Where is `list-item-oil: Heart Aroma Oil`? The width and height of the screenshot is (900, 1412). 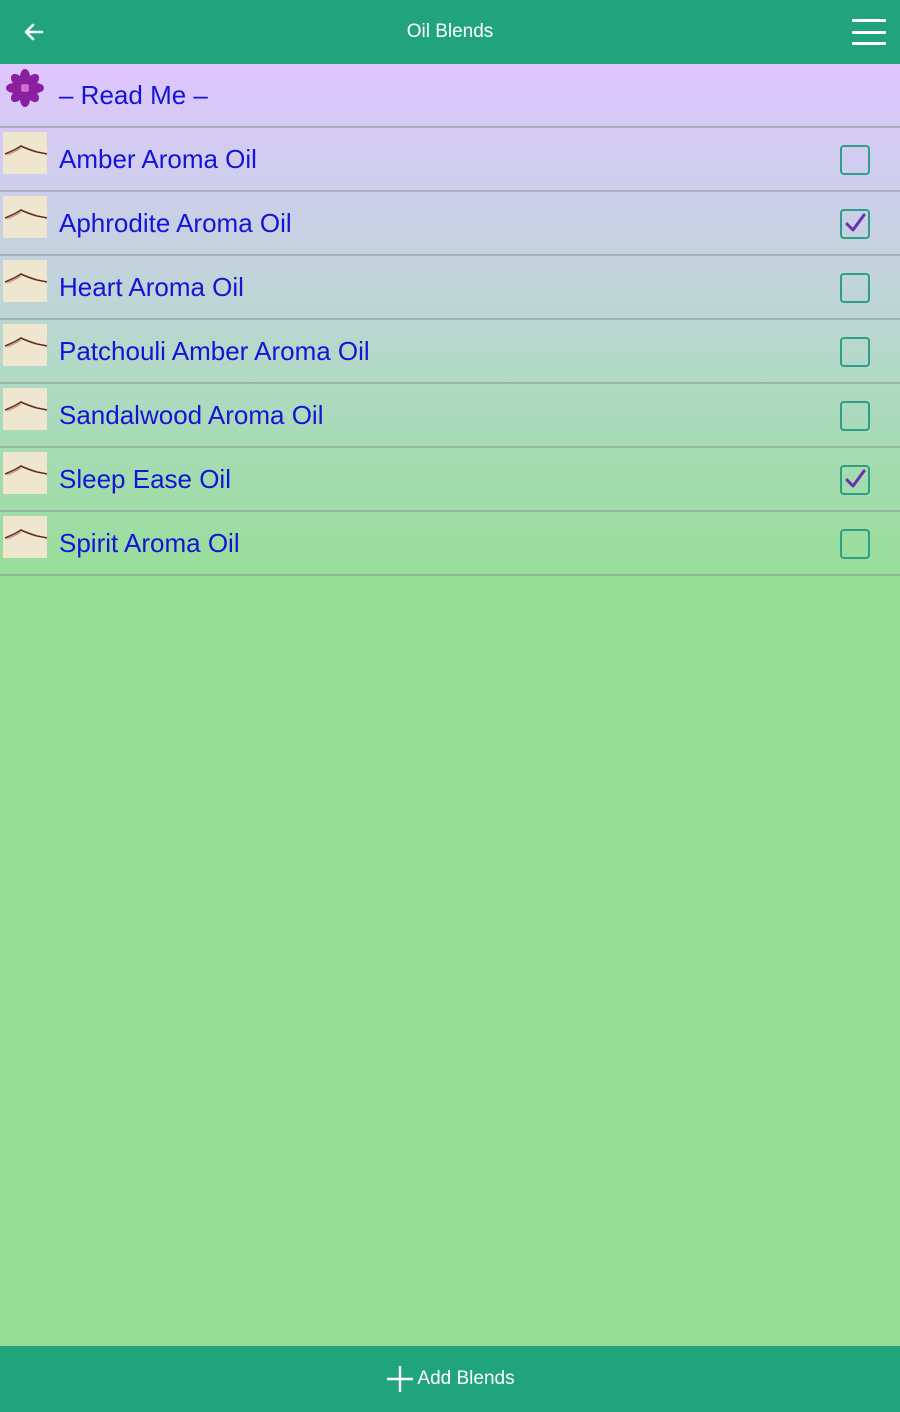
list-item-oil: Heart Aroma Oil is located at coordinates (450, 288).